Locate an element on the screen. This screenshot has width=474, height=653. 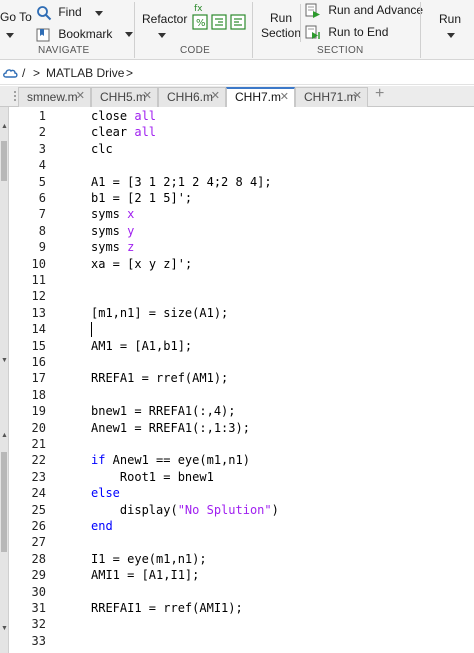
goto-button: Go To is located at coordinates (16, 17).